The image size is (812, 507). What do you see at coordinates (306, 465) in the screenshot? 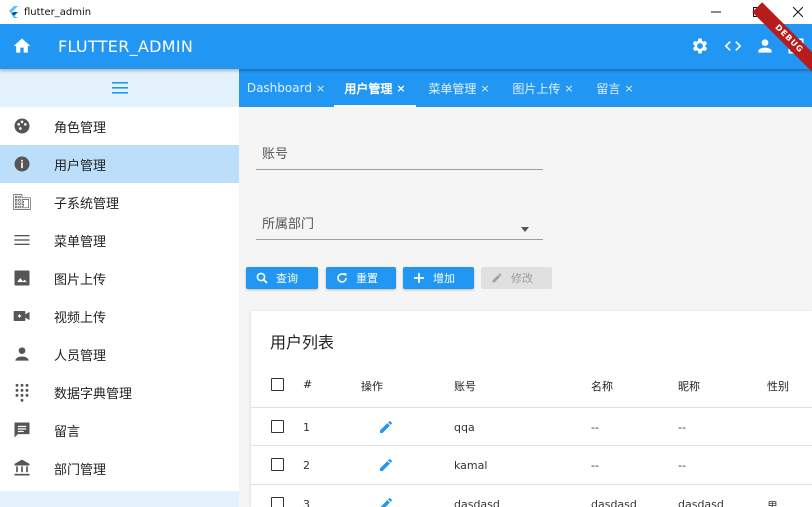
I see `row-index: 2` at bounding box center [306, 465].